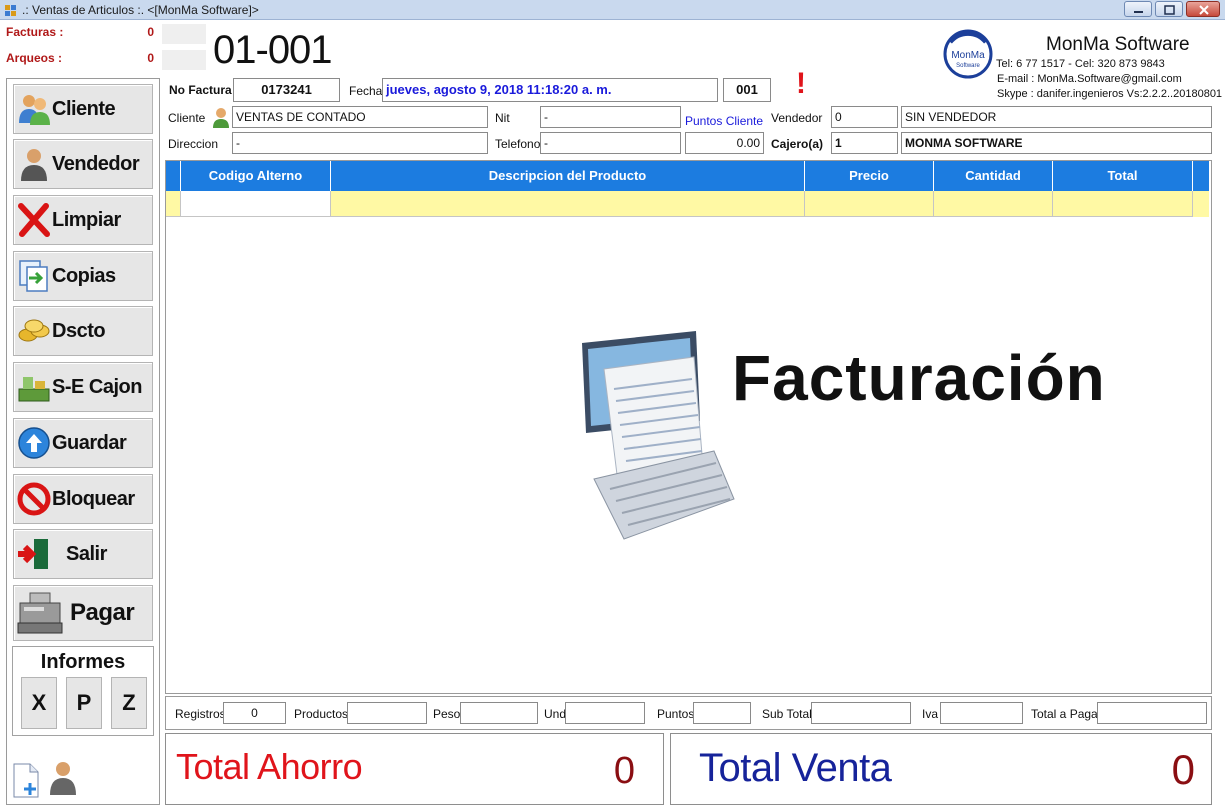 The width and height of the screenshot is (1225, 808). What do you see at coordinates (941, 769) in the screenshot?
I see `total-venta-panel: Total Venta 0` at bounding box center [941, 769].